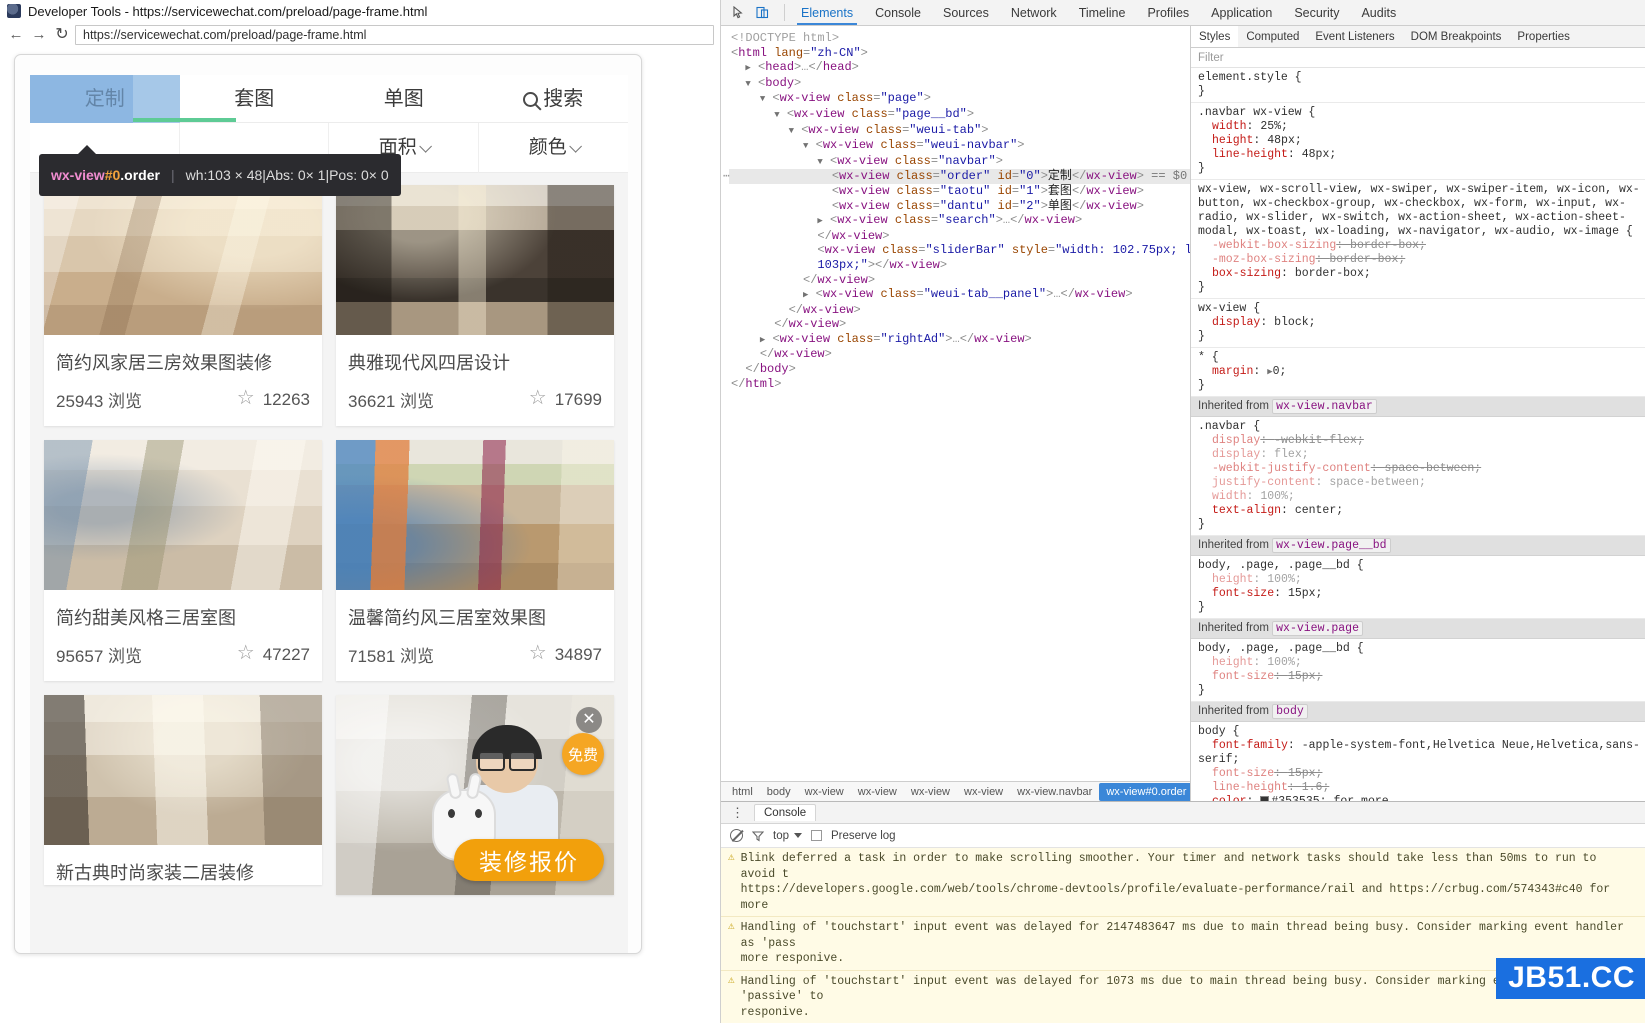 The image size is (1645, 1023). I want to click on dom-node: <html lang="zh-CN">, so click(959, 53).